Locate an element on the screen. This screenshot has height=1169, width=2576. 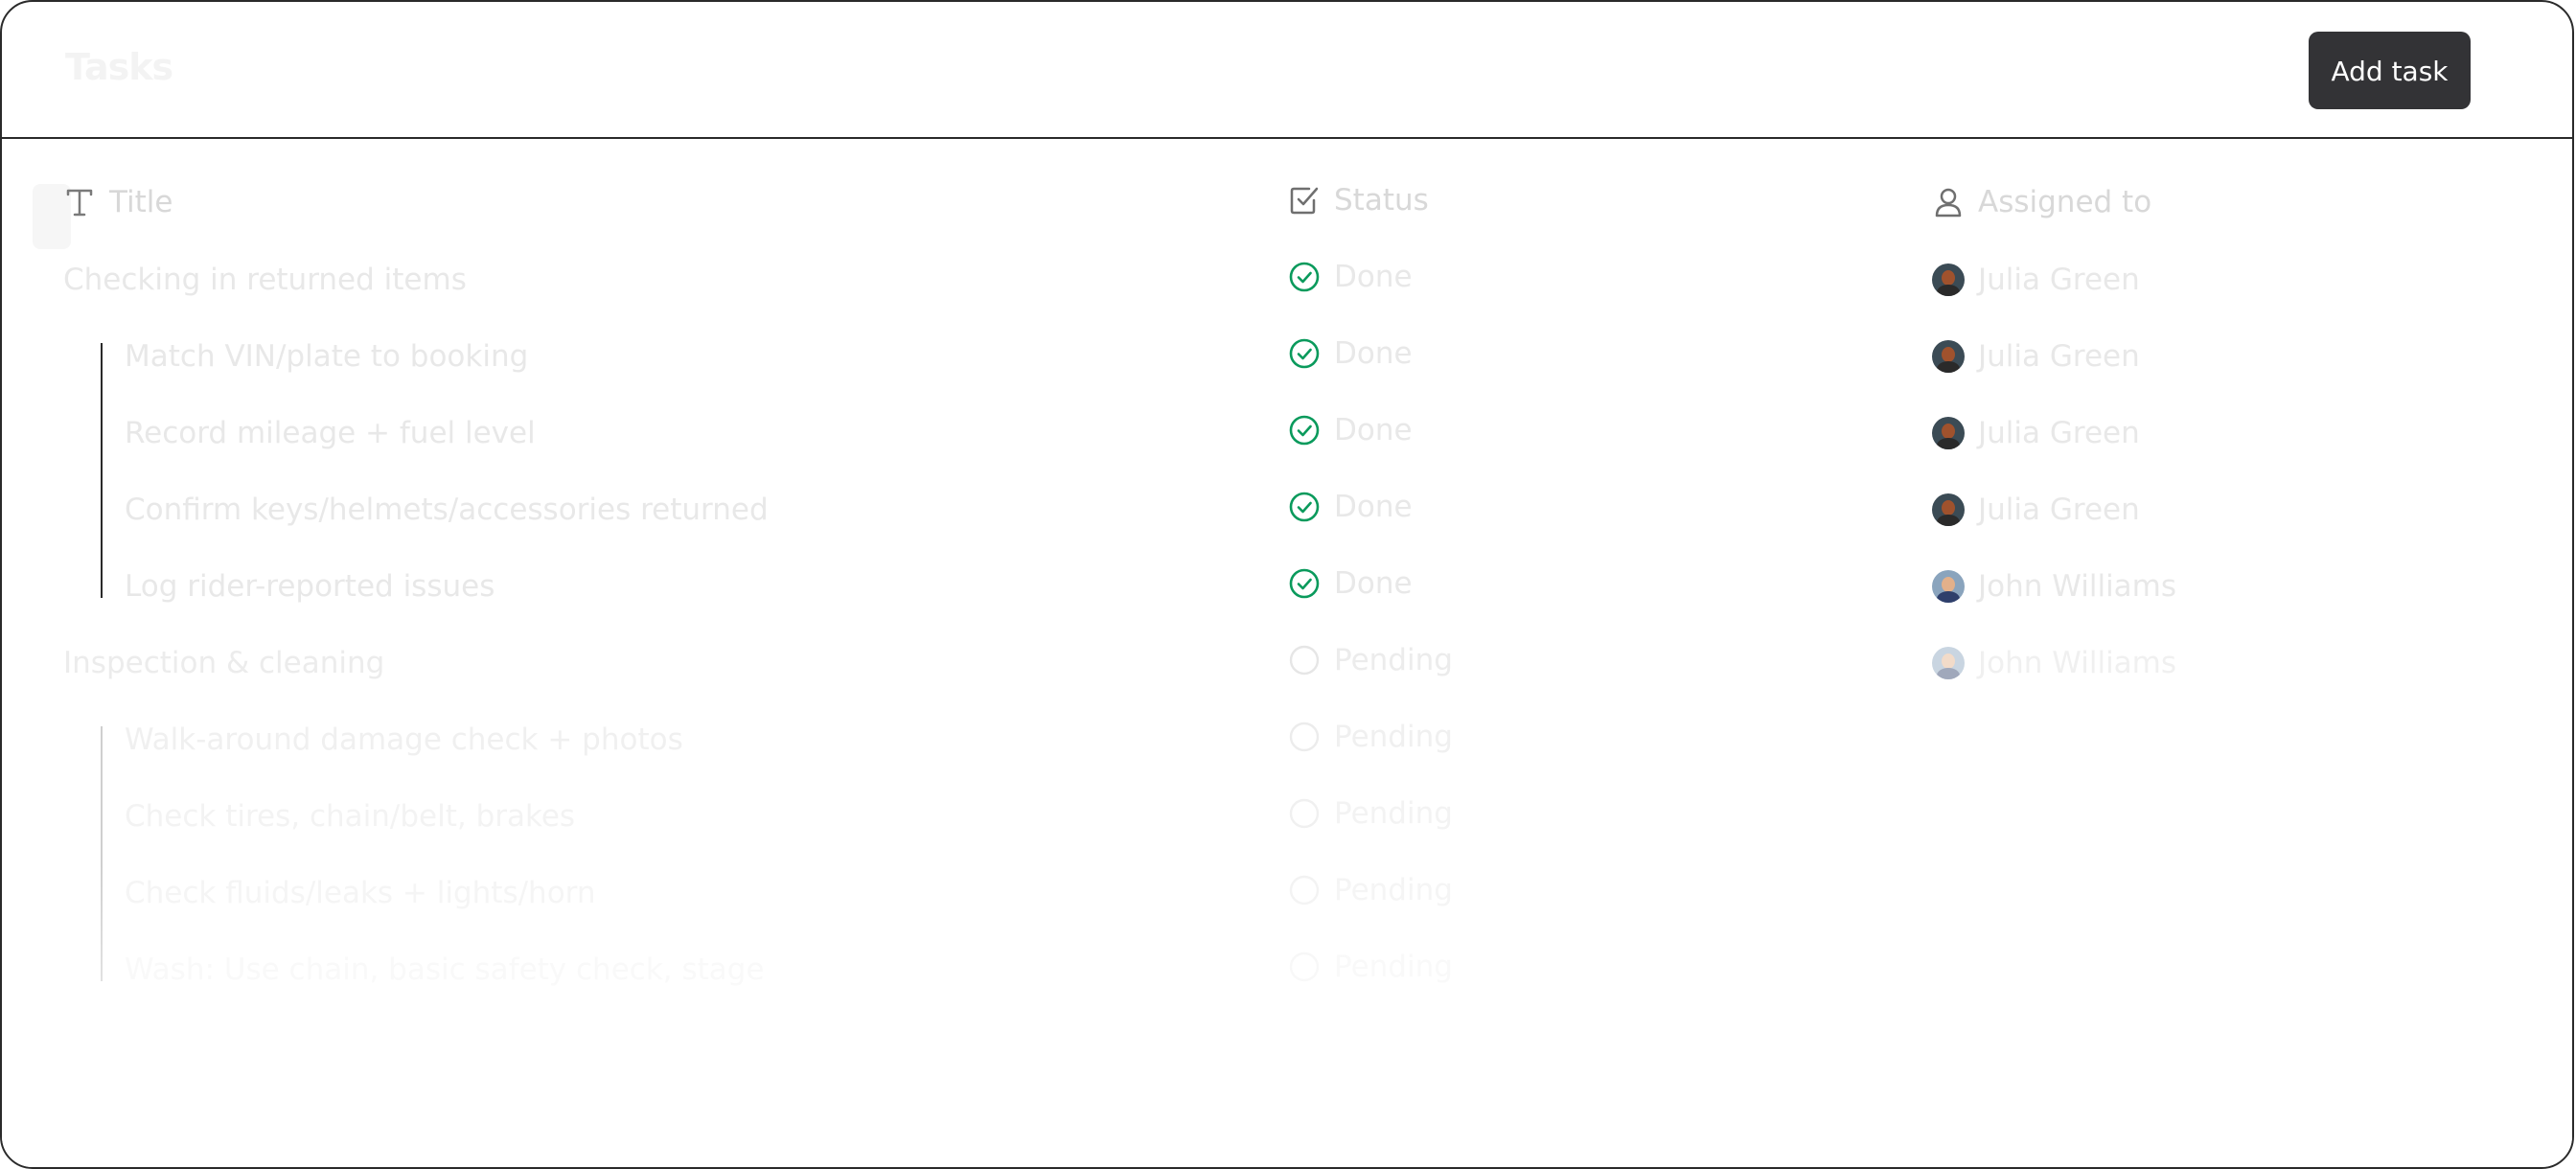
task-title: Log rider-reported issues is located at coordinates (310, 586).